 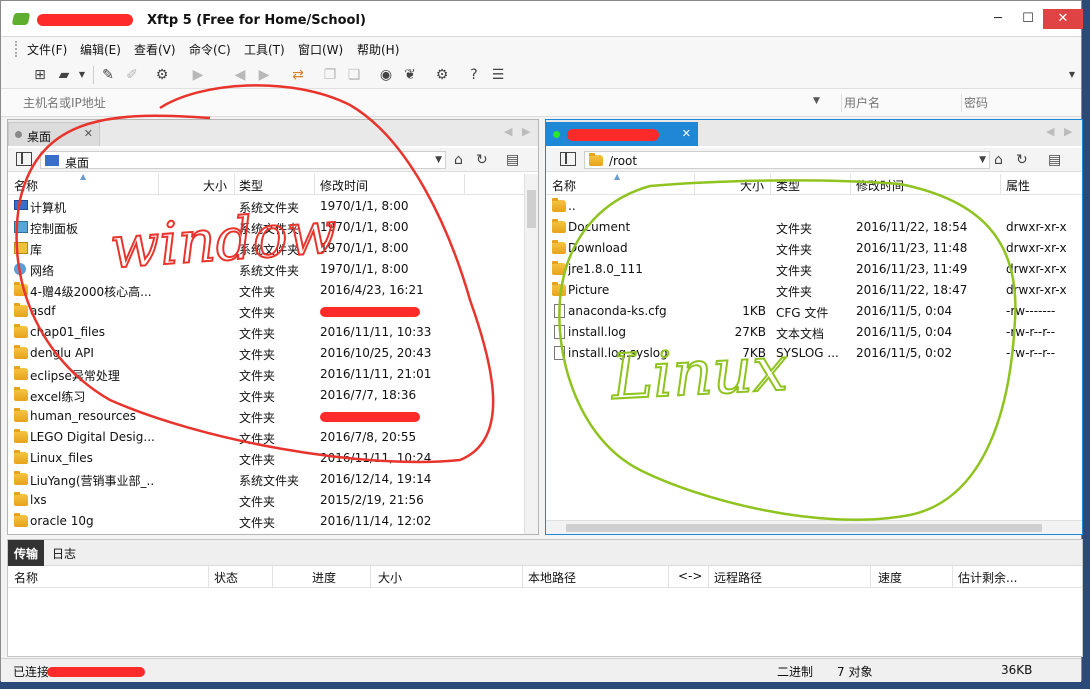 I want to click on table-row: denglu API 文件夹 2016/10/25, 20:43, so click(x=273, y=353).